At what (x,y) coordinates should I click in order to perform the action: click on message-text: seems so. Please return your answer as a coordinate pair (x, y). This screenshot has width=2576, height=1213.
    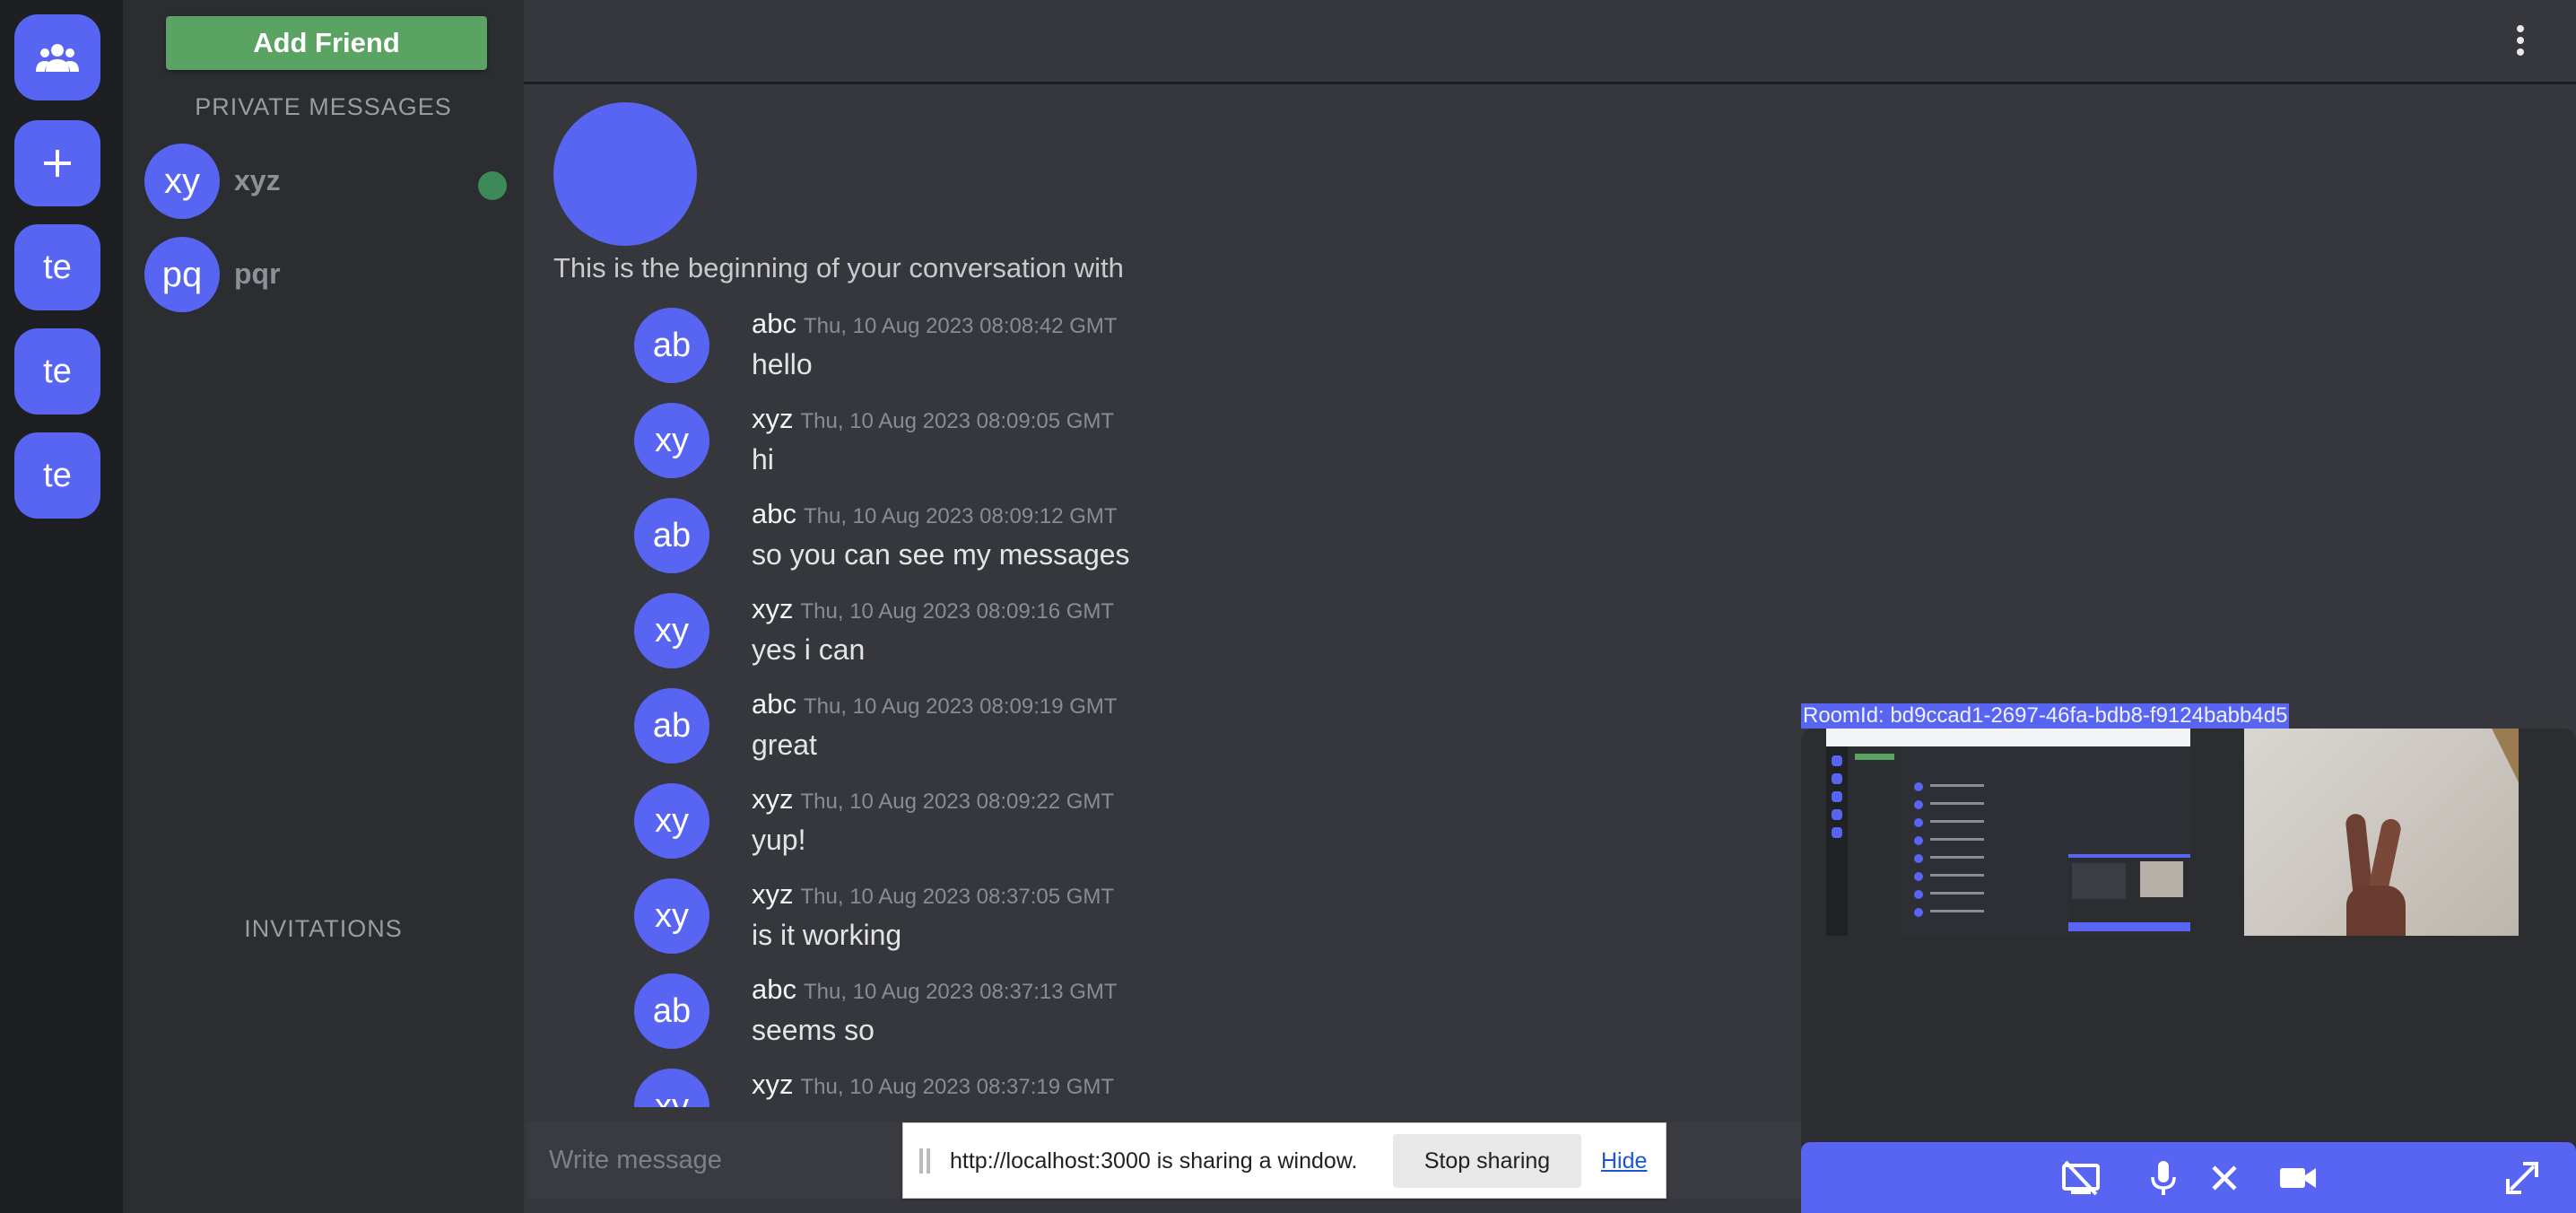
    Looking at the image, I should click on (813, 1030).